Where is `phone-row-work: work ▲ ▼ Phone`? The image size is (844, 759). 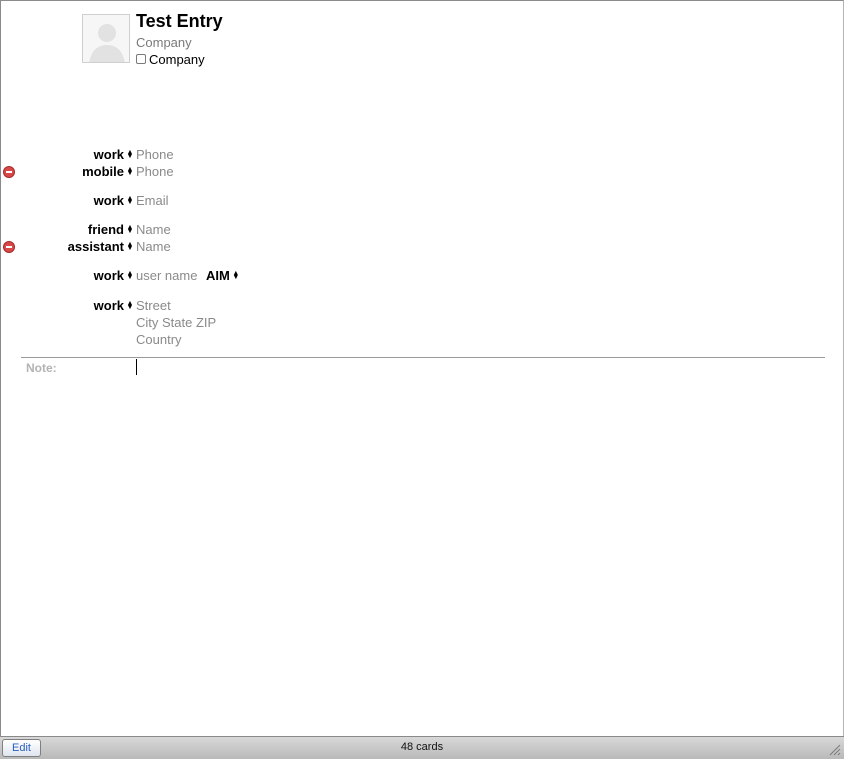
phone-row-work: work ▲ ▼ Phone is located at coordinates (250, 155).